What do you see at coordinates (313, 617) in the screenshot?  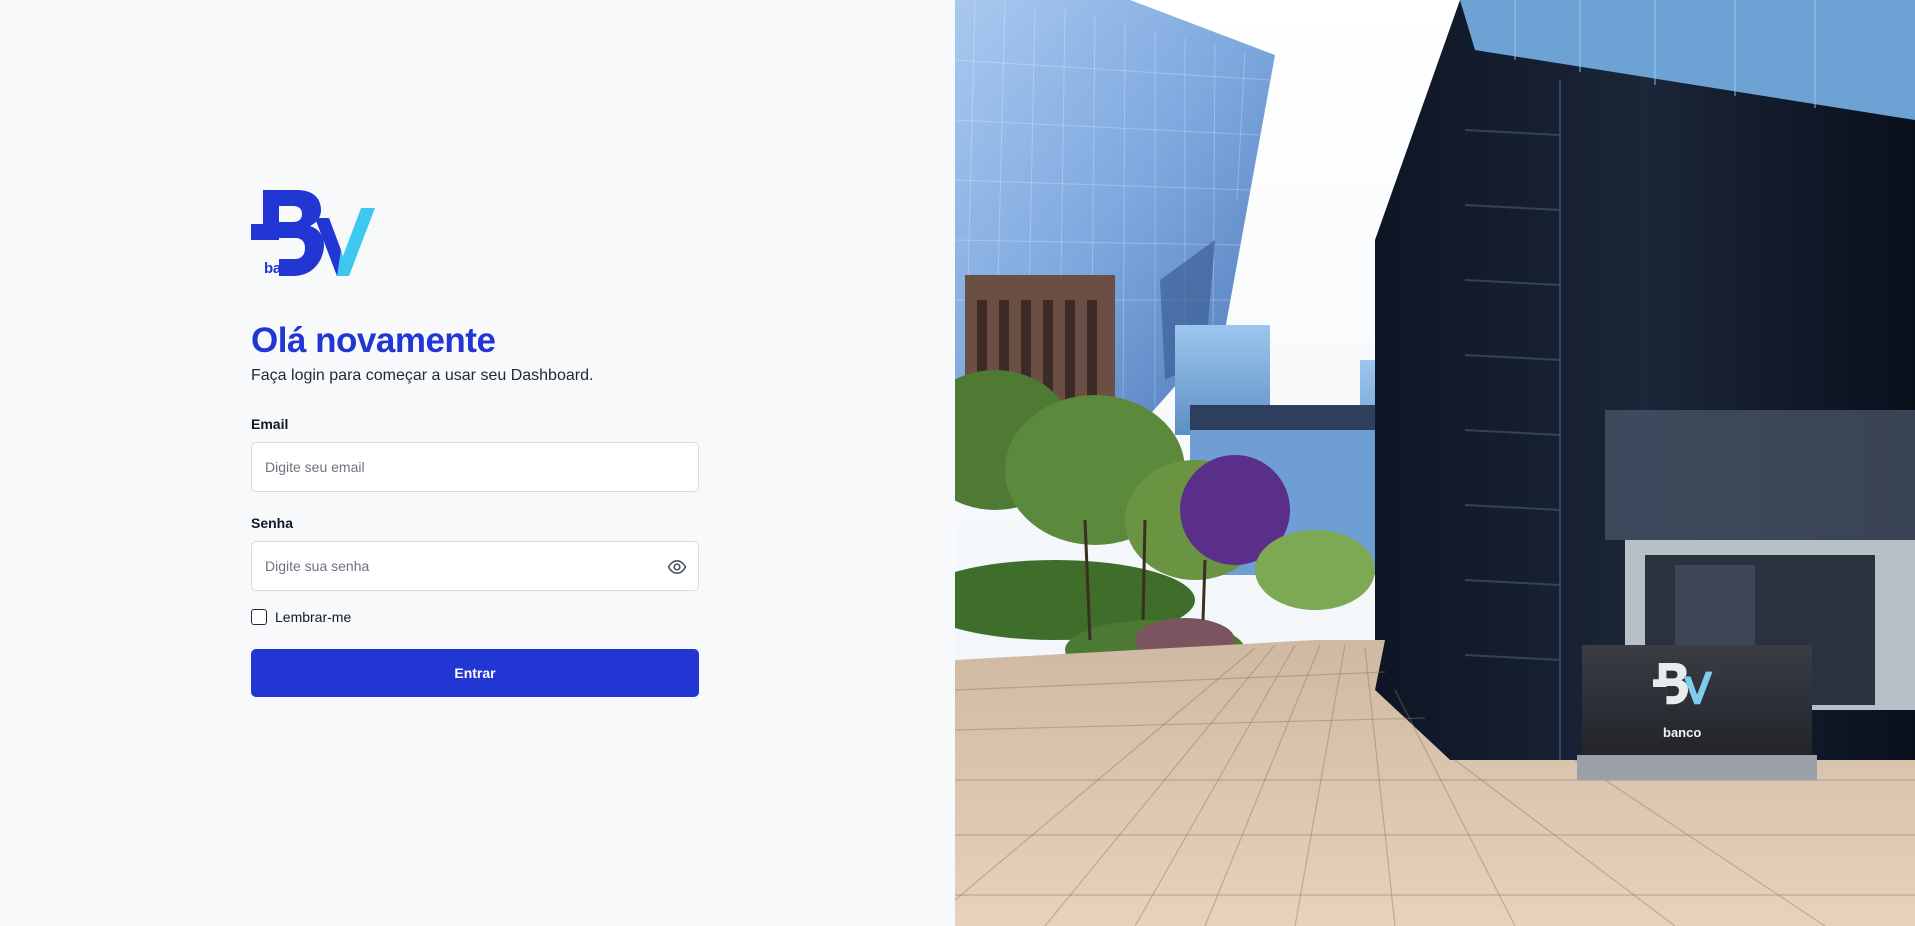 I see `remember-me-label: Lembrar-me` at bounding box center [313, 617].